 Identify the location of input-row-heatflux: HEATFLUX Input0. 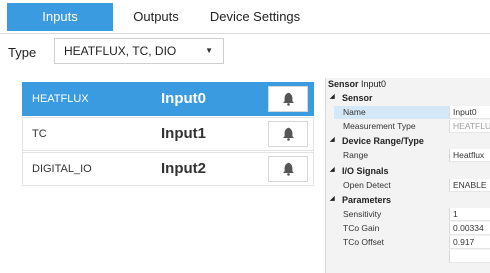
(168, 99).